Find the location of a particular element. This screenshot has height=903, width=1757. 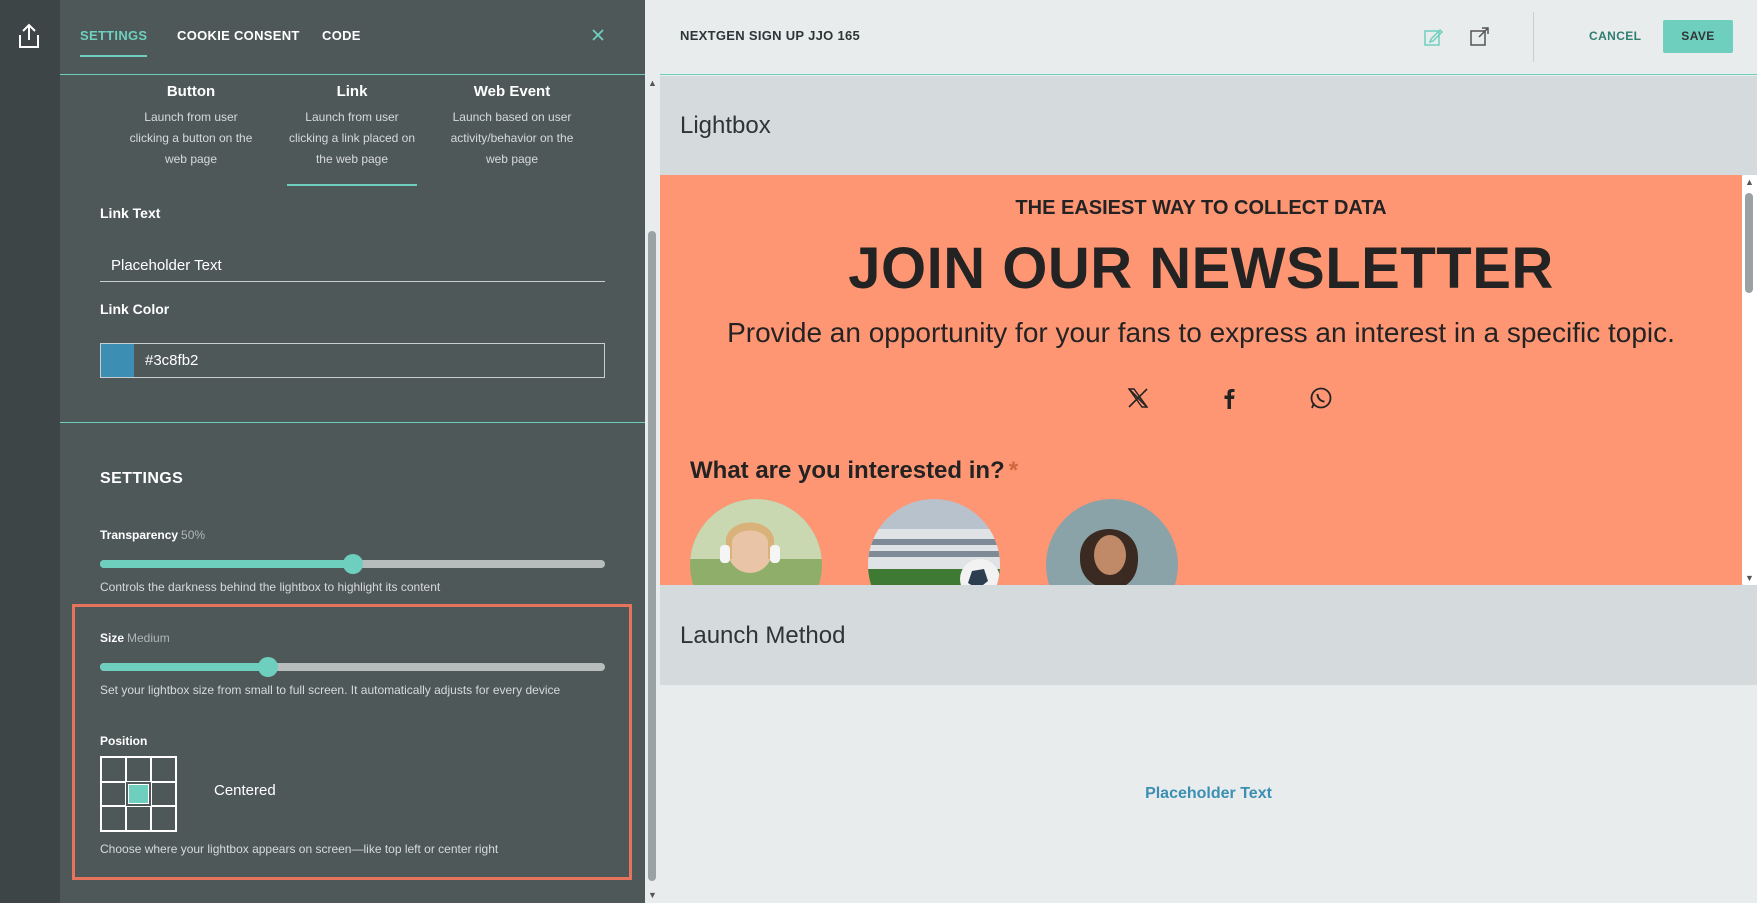

launch-method-title: Link is located at coordinates (352, 91).